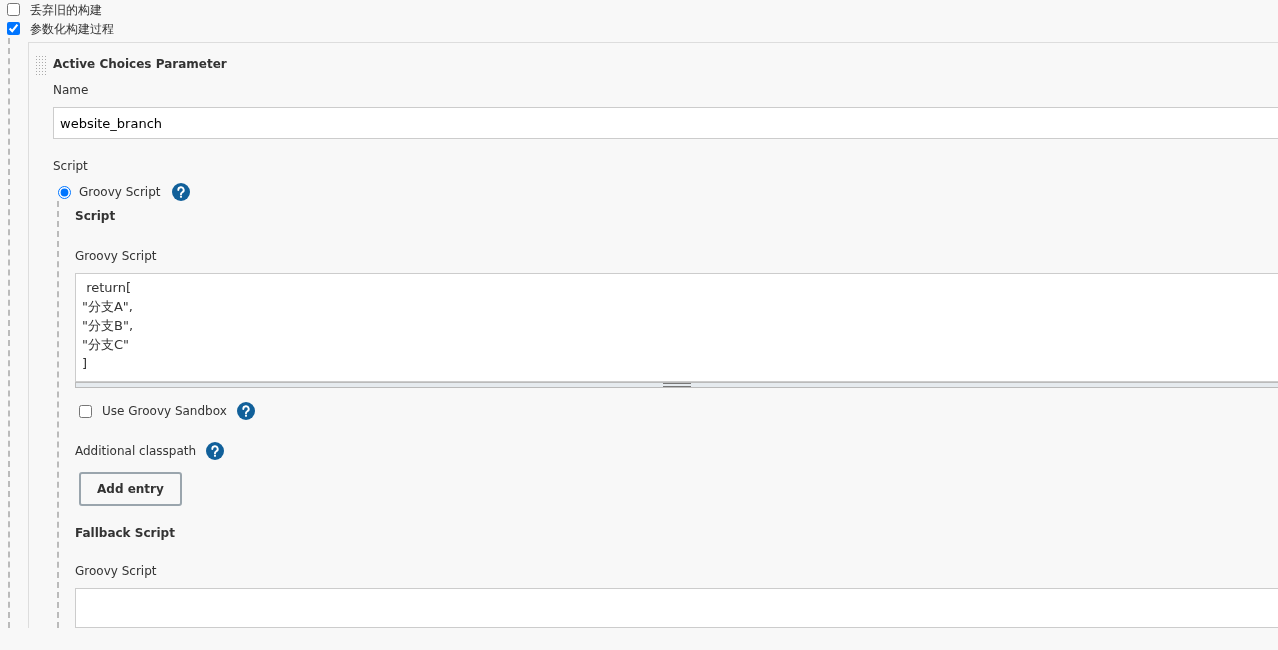 The height and width of the screenshot is (650, 1278). What do you see at coordinates (164, 411) in the screenshot?
I see `checkbox-label: Use Groovy Sandbox` at bounding box center [164, 411].